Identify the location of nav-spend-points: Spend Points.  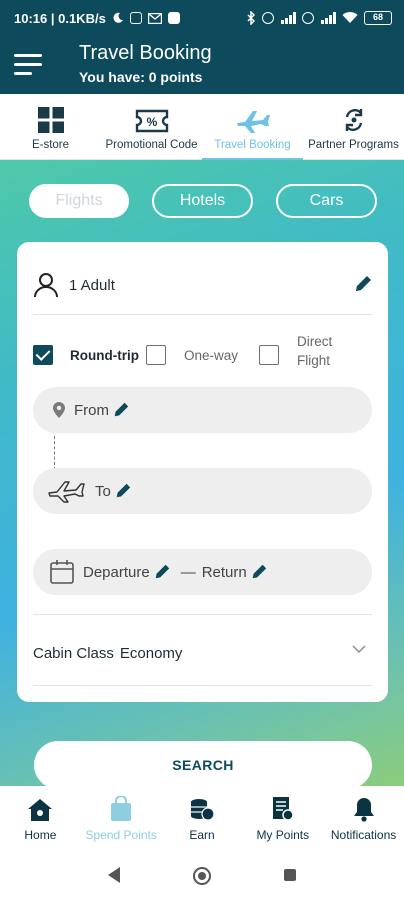
(121, 818).